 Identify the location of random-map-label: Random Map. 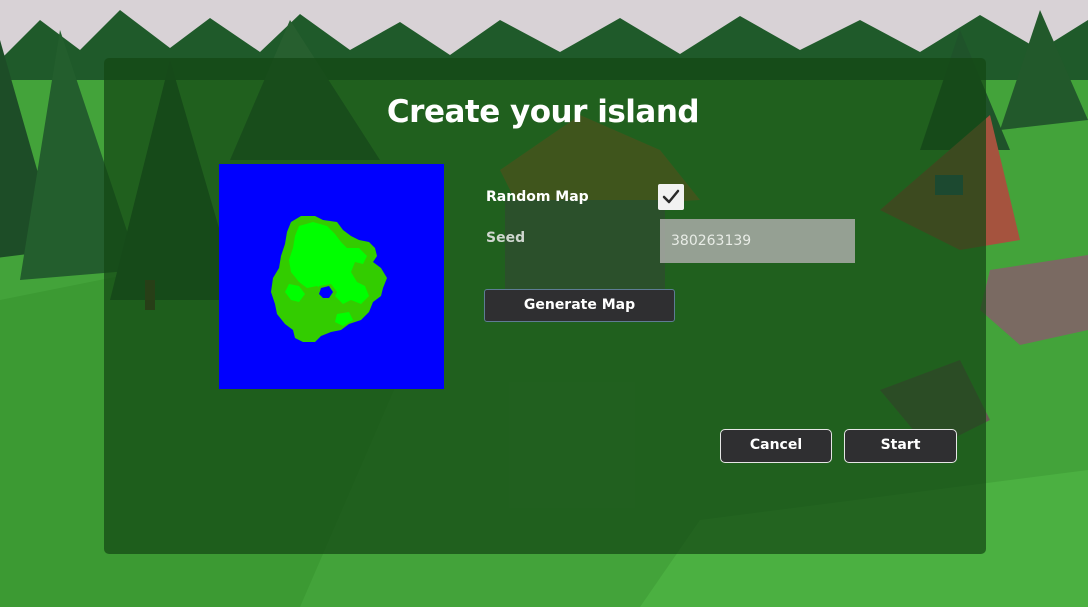
(537, 197).